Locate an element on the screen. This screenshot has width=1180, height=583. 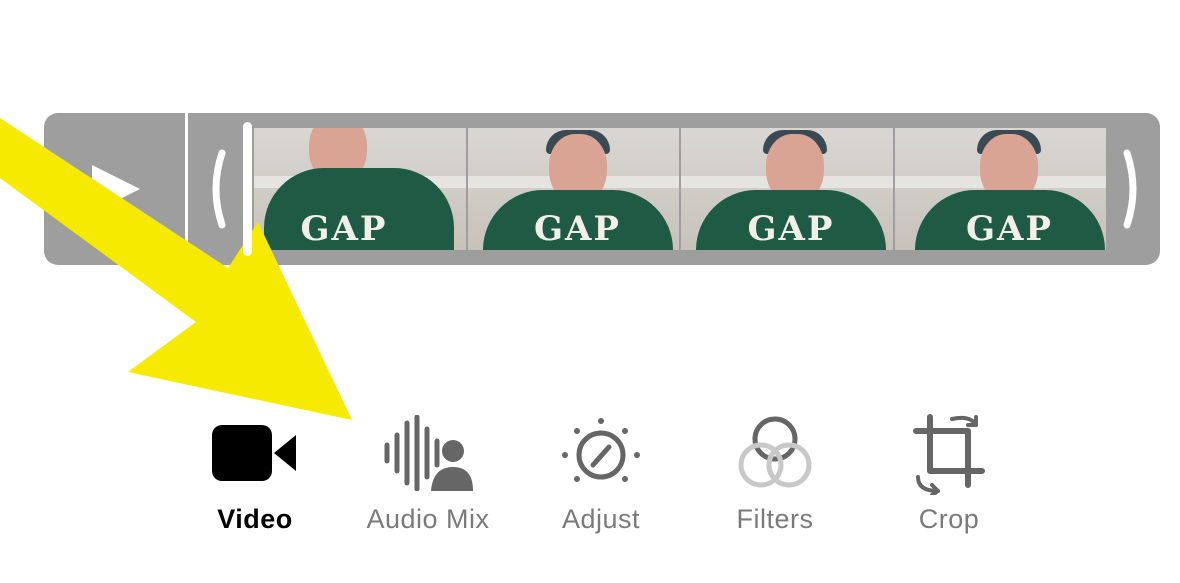
trim-handle-right is located at coordinates (1133, 189).